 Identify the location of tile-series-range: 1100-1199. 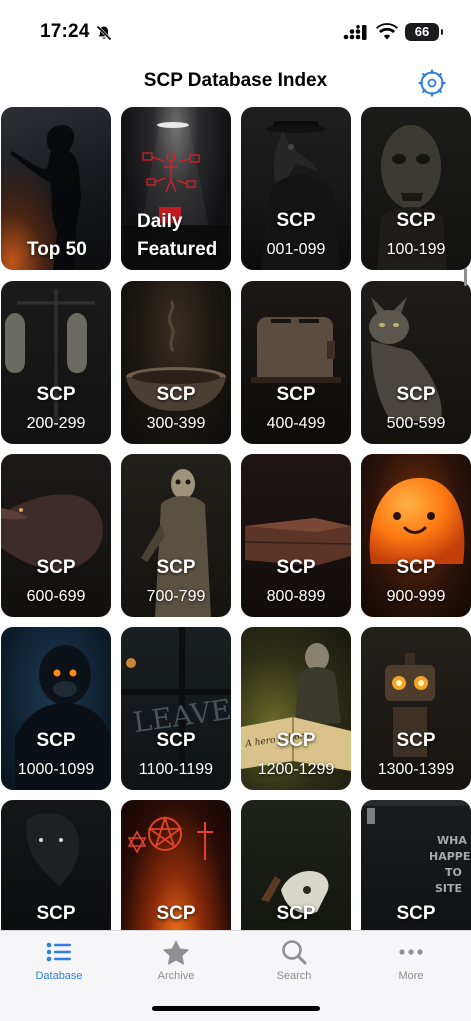
(176, 769).